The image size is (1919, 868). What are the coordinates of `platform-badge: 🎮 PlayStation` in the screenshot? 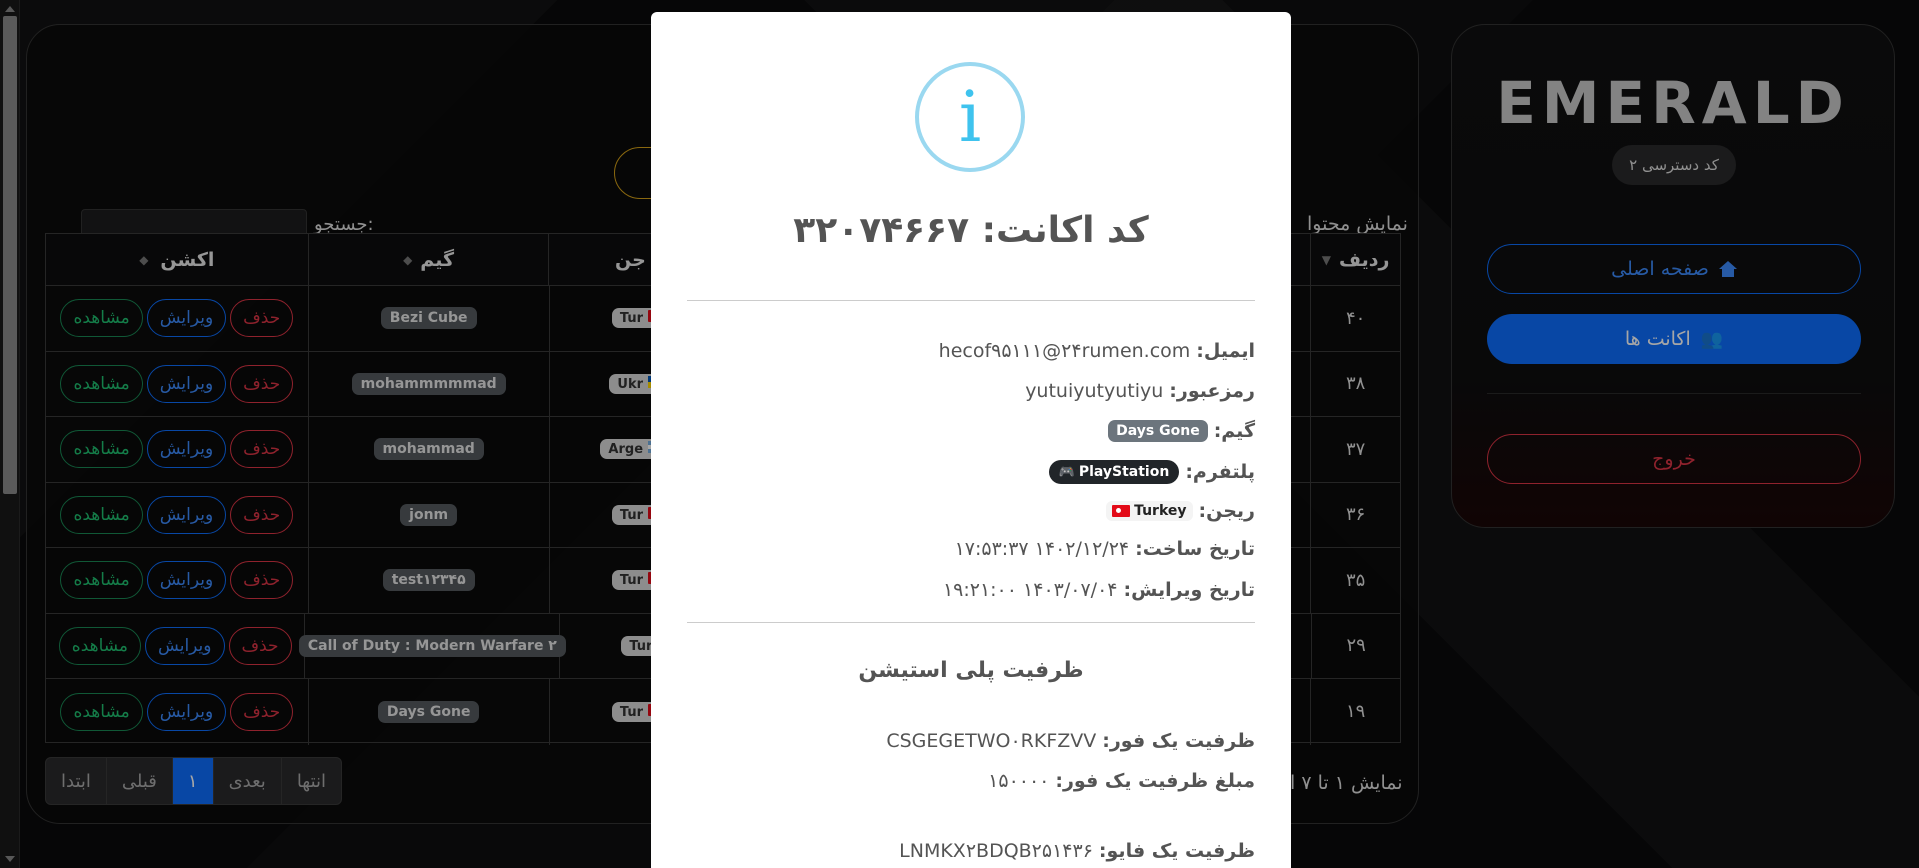 It's located at (1114, 472).